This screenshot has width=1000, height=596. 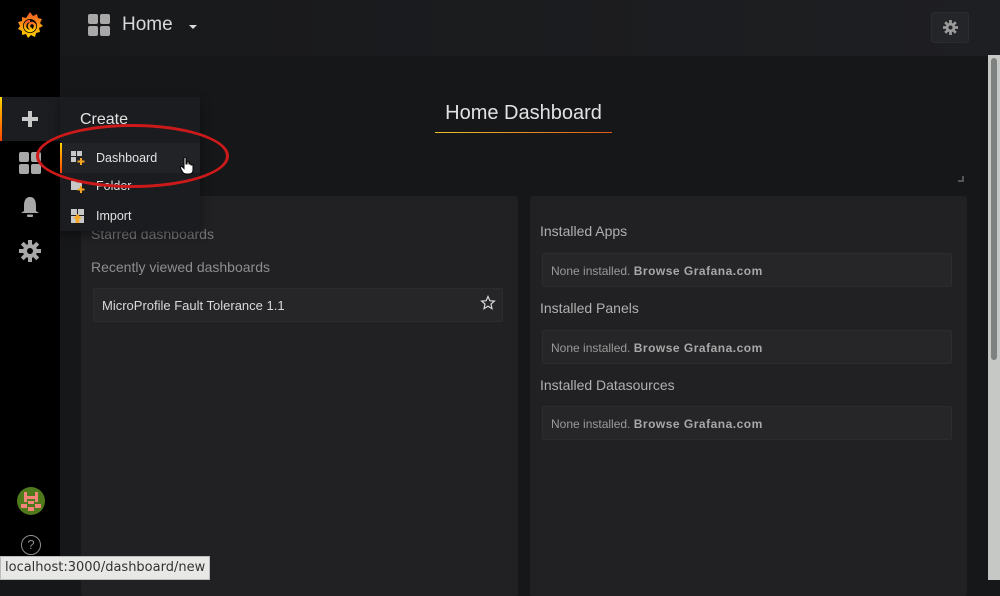 I want to click on bell-icon, so click(x=30, y=207).